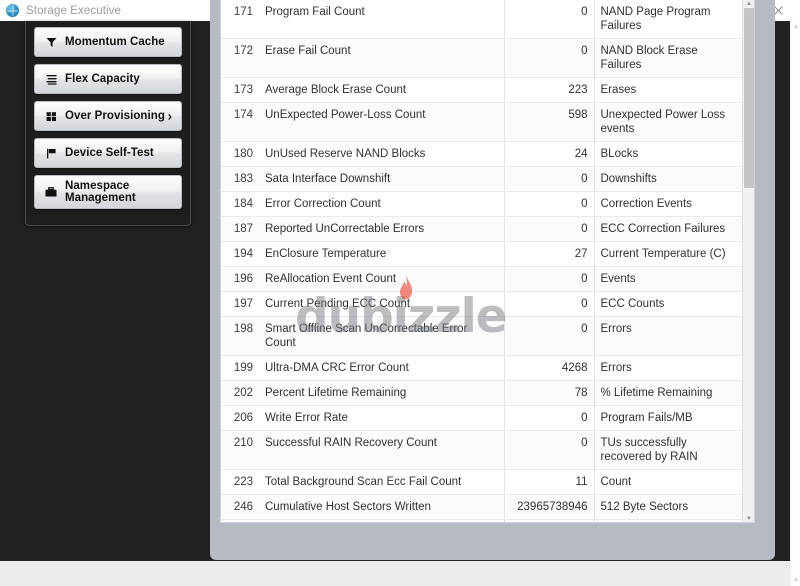  I want to click on cell-attribute: Reported UnCorrectable Errors, so click(382, 229).